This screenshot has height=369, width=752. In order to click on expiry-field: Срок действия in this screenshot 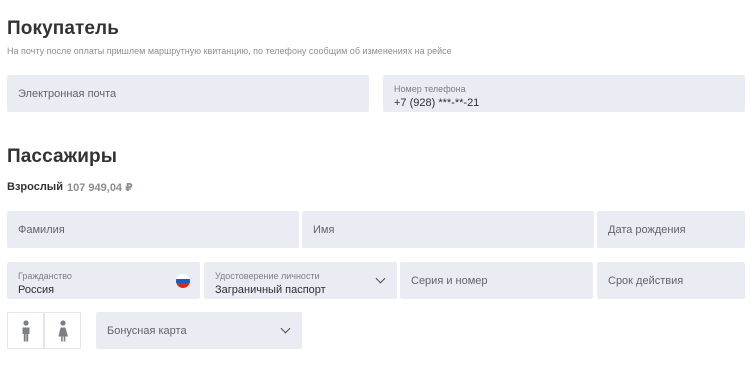, I will do `click(671, 280)`.